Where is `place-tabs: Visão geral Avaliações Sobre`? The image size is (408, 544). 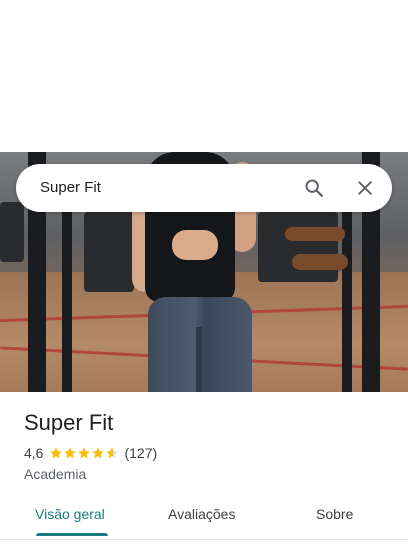
place-tabs: Visão geral Avaliações Sobre is located at coordinates (204, 516).